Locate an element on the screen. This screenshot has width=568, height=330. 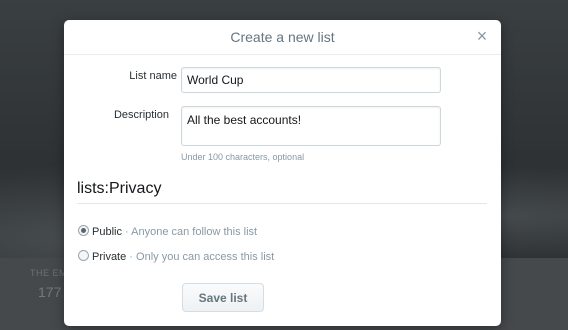
privacy-section-title: lists:Privacy is located at coordinates (119, 188).